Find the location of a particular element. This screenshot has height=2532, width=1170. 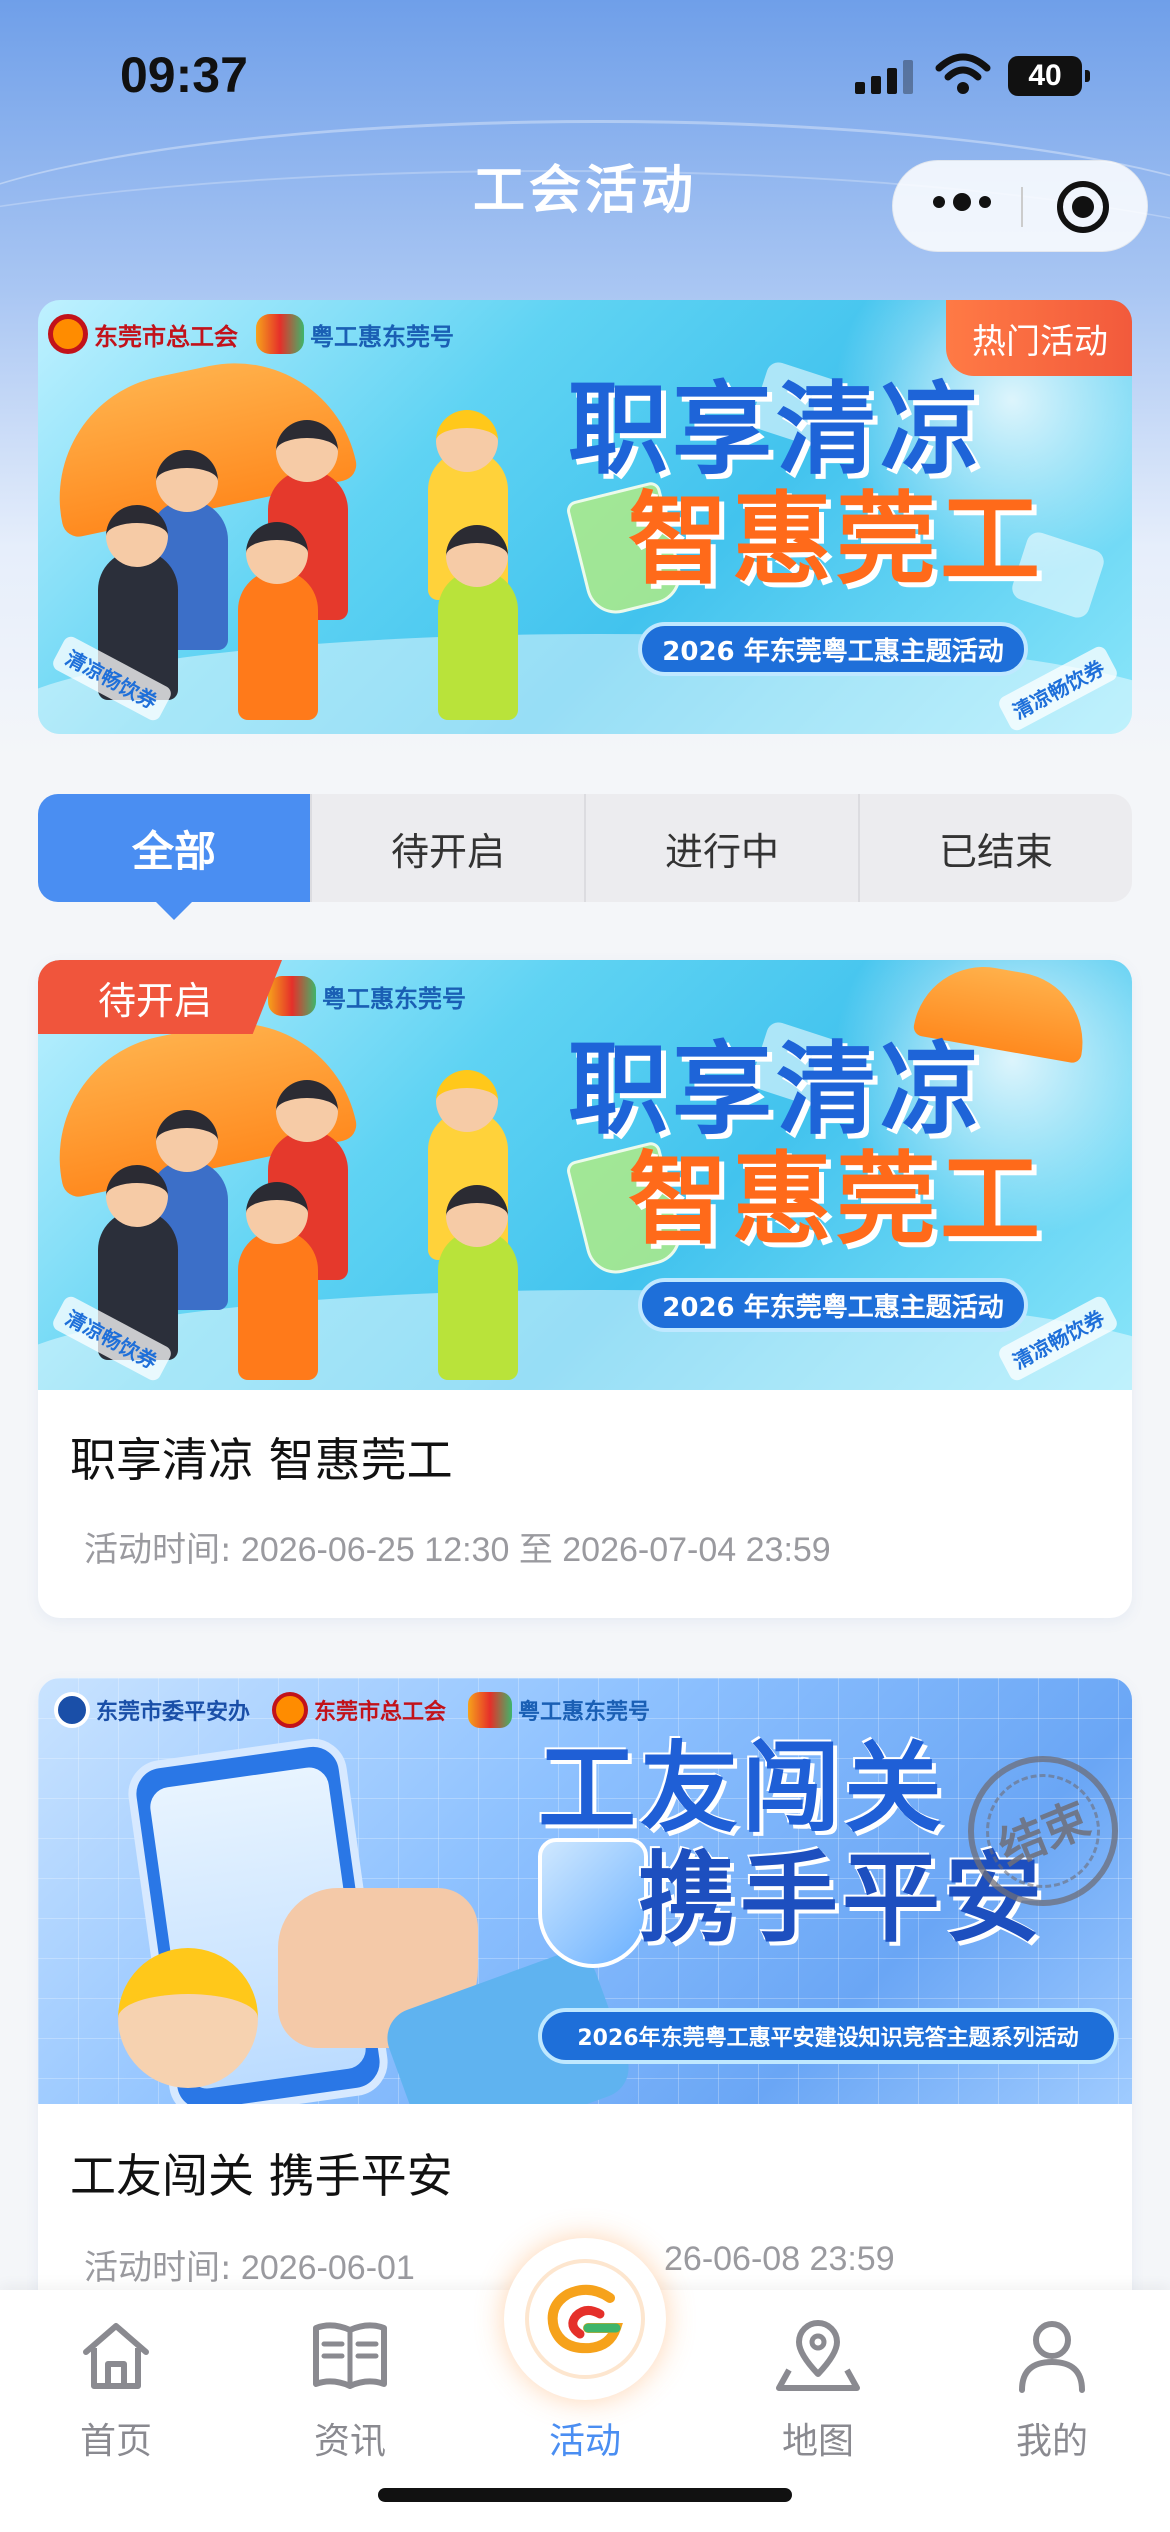

activity-banner-subtitle: 2026年东莞粤工惠平安建设知识竞答主题系列活动 is located at coordinates (828, 2036).